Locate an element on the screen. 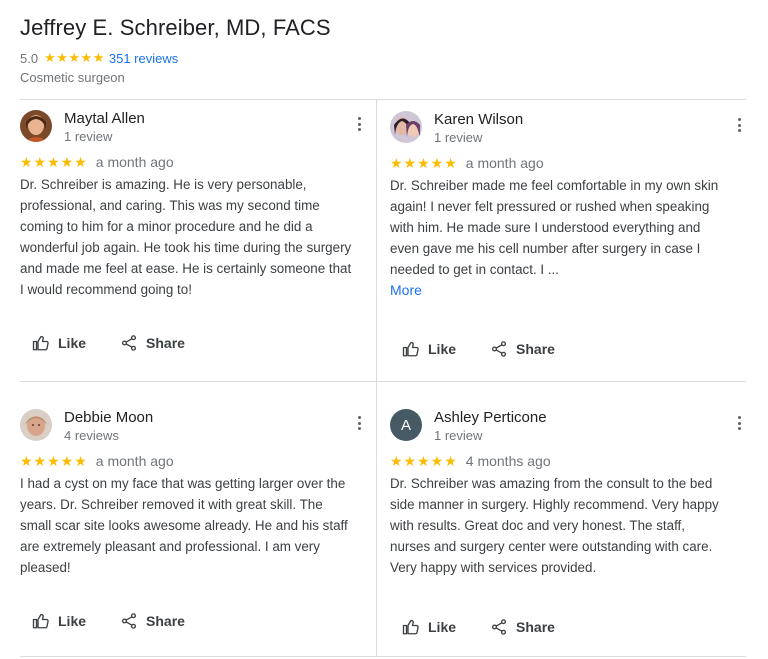 The width and height of the screenshot is (768, 659). reviewer-name: Maytal Allen is located at coordinates (104, 119).